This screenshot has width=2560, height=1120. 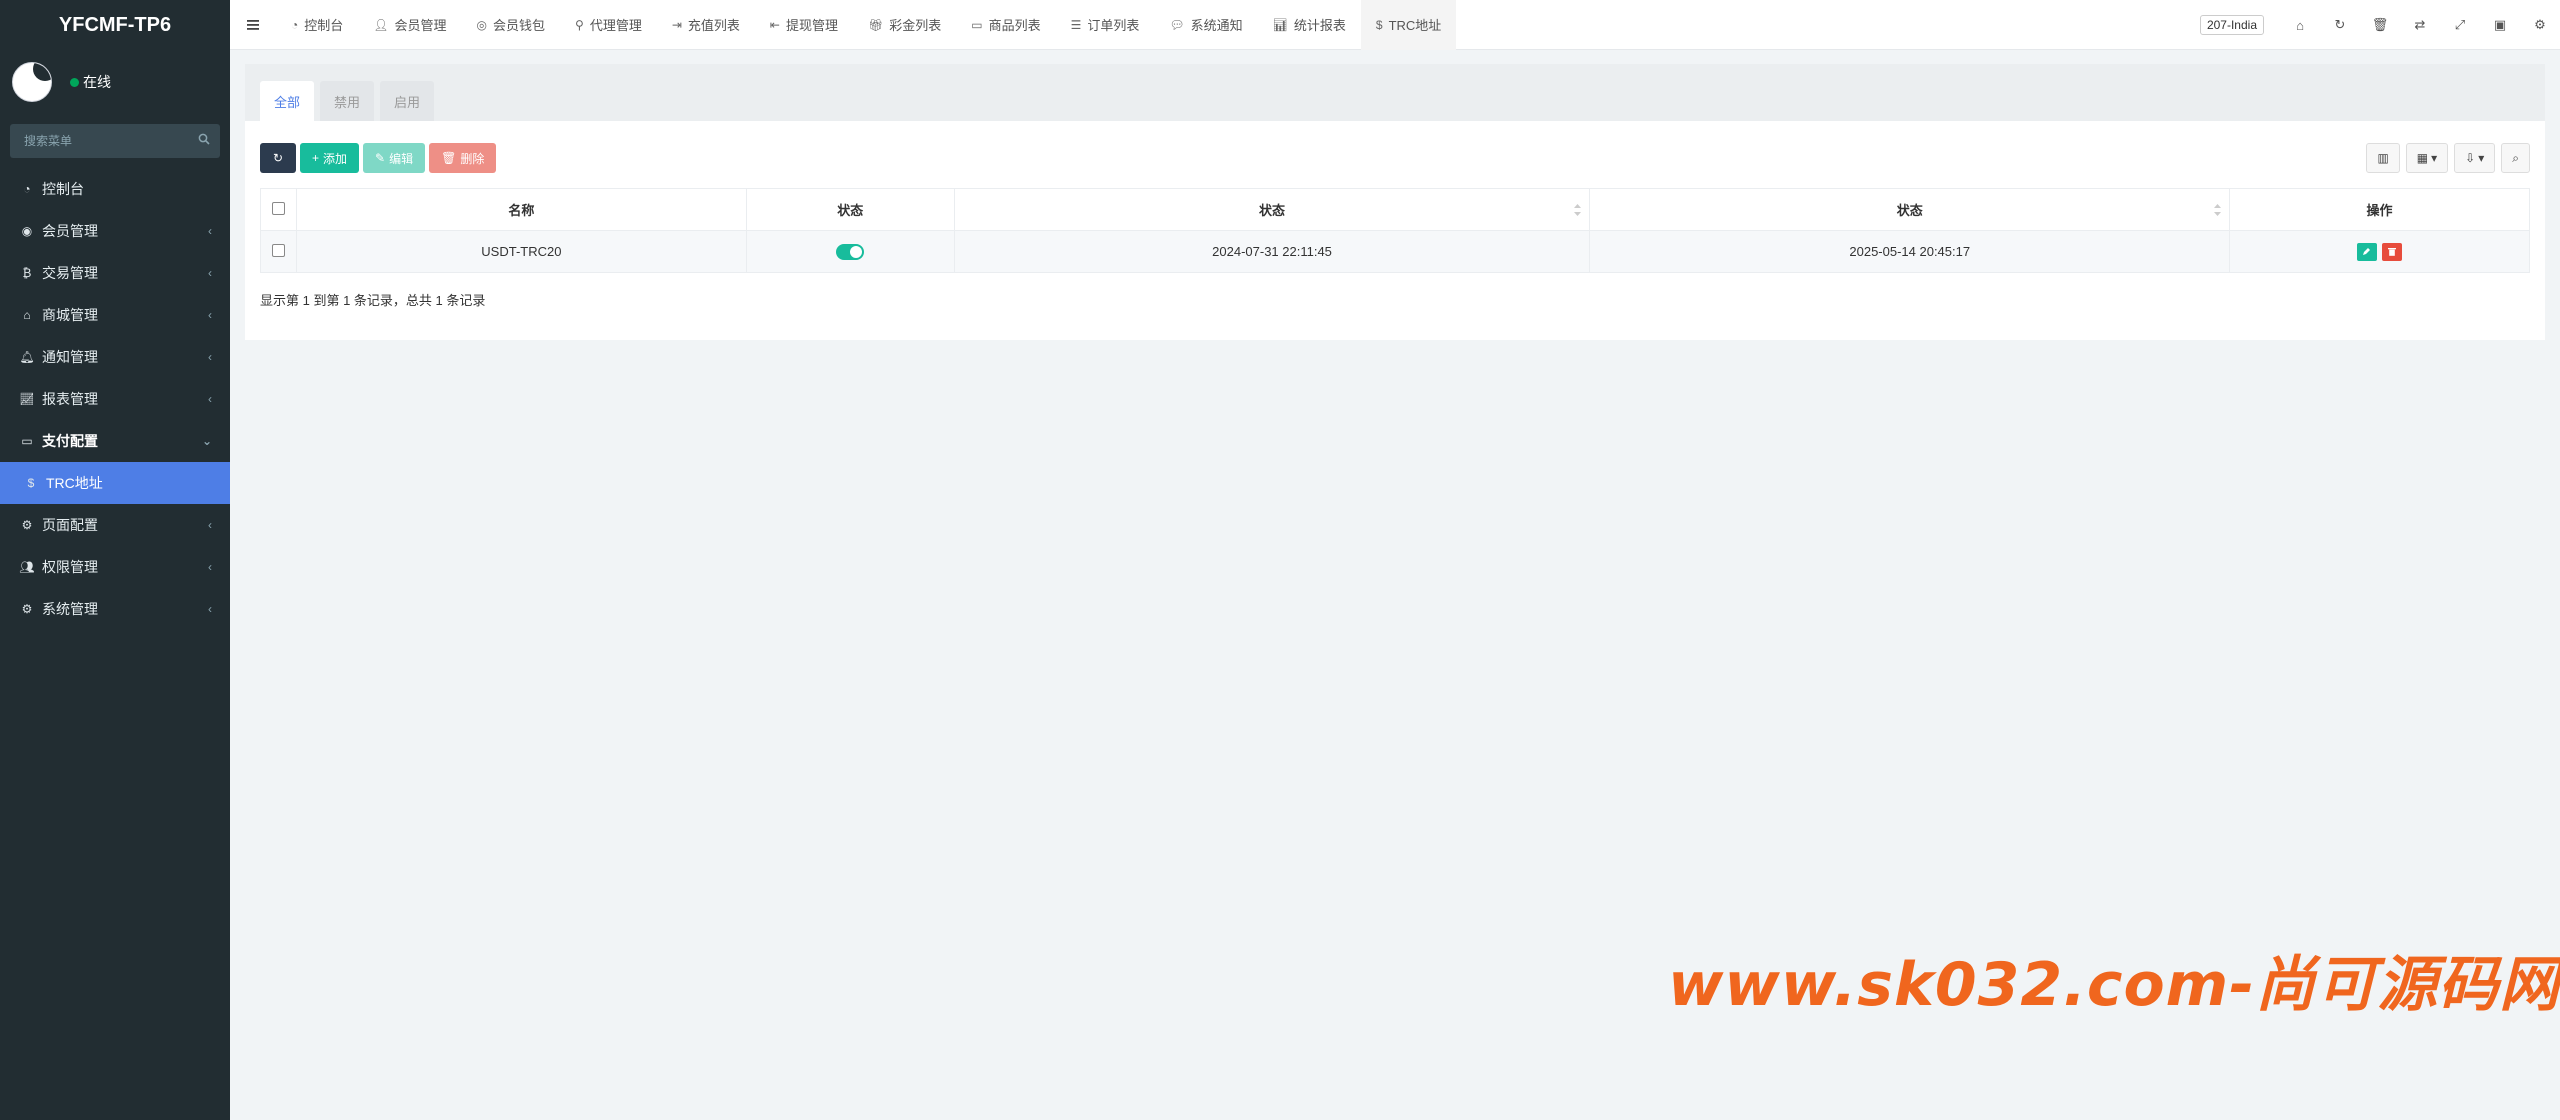 What do you see at coordinates (70, 231) in the screenshot?
I see `sidebar-item-label: 会员管理` at bounding box center [70, 231].